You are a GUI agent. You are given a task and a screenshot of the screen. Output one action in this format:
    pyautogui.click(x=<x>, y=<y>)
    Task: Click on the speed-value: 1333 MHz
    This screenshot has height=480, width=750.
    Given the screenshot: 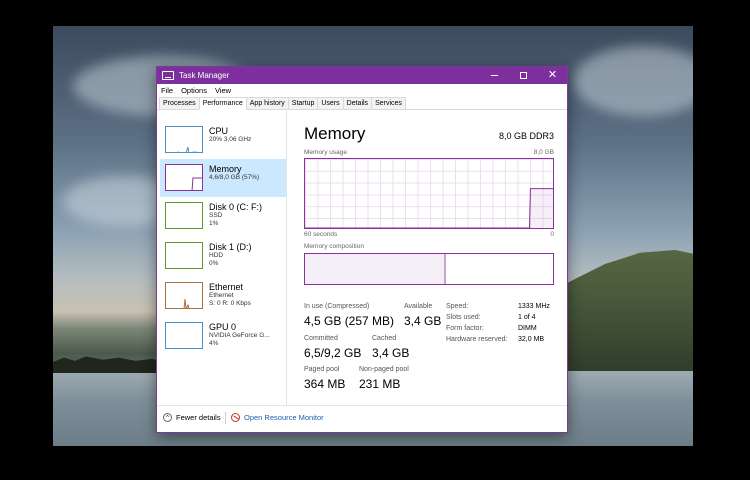 What is the action you would take?
    pyautogui.click(x=534, y=306)
    